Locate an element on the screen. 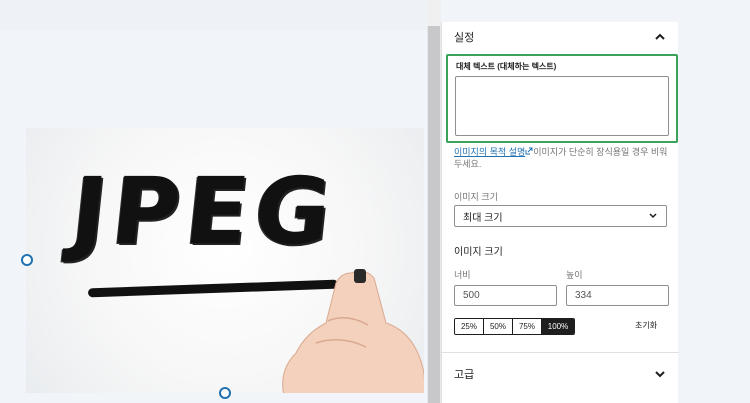 The image size is (750, 403). settings-title: 실정 is located at coordinates (464, 38).